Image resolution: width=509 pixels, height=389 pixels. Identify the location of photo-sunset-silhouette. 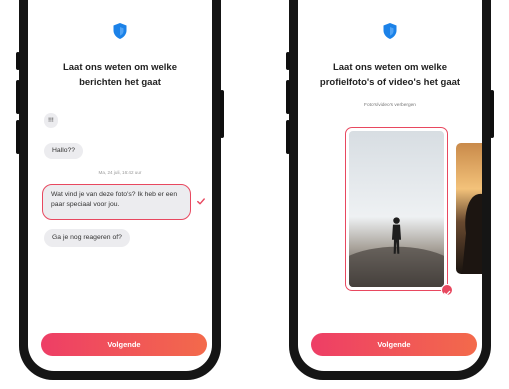
(469, 208).